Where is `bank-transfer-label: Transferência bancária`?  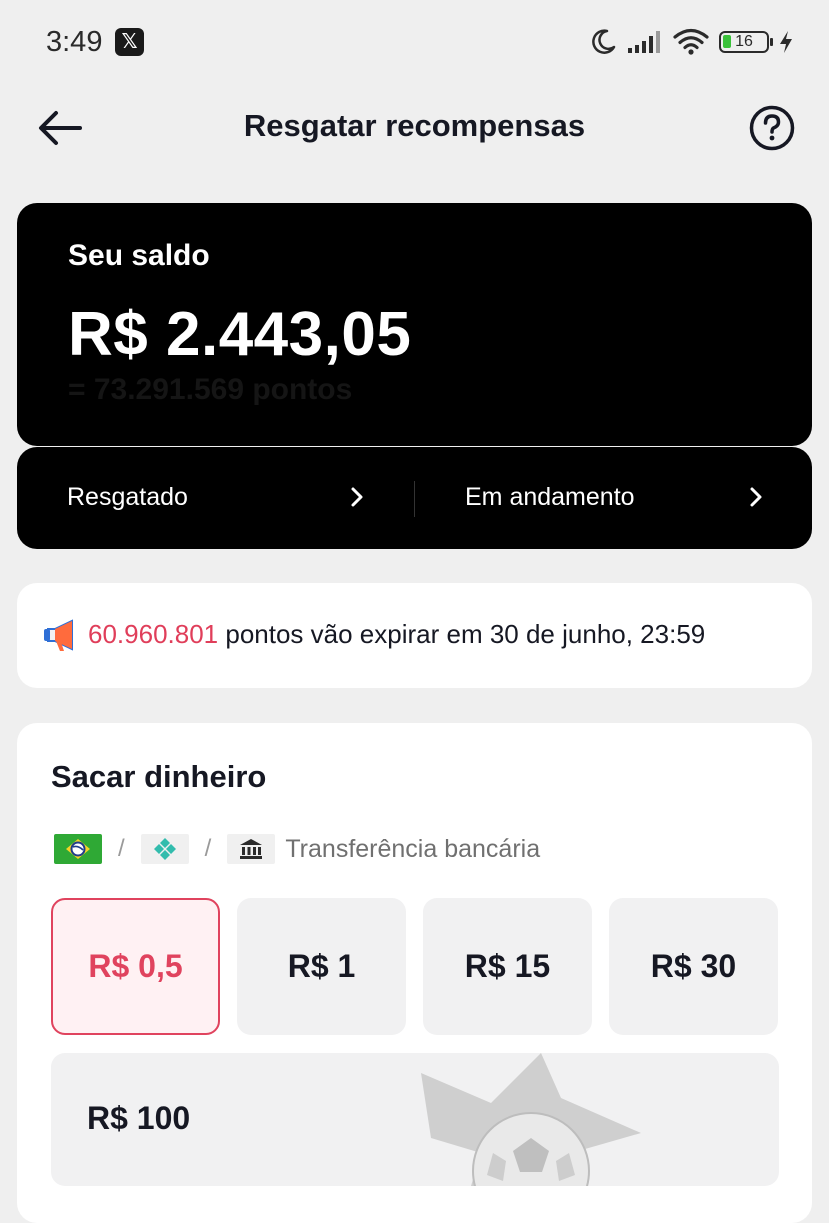
bank-transfer-label: Transferência bancária is located at coordinates (413, 848).